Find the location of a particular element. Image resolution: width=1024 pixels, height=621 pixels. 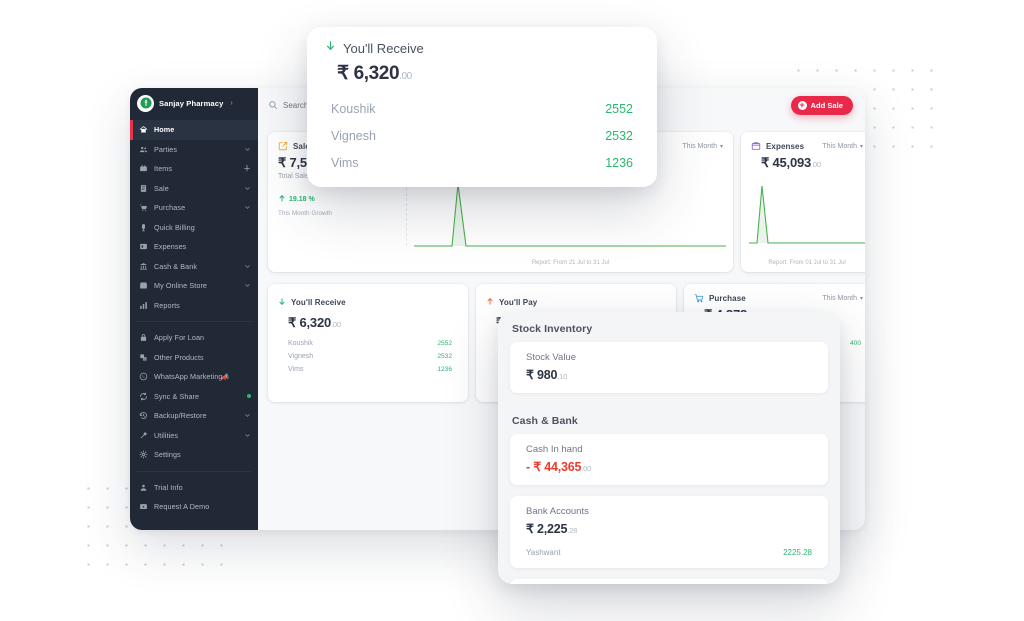

expenses-icon is located at coordinates (143, 246).